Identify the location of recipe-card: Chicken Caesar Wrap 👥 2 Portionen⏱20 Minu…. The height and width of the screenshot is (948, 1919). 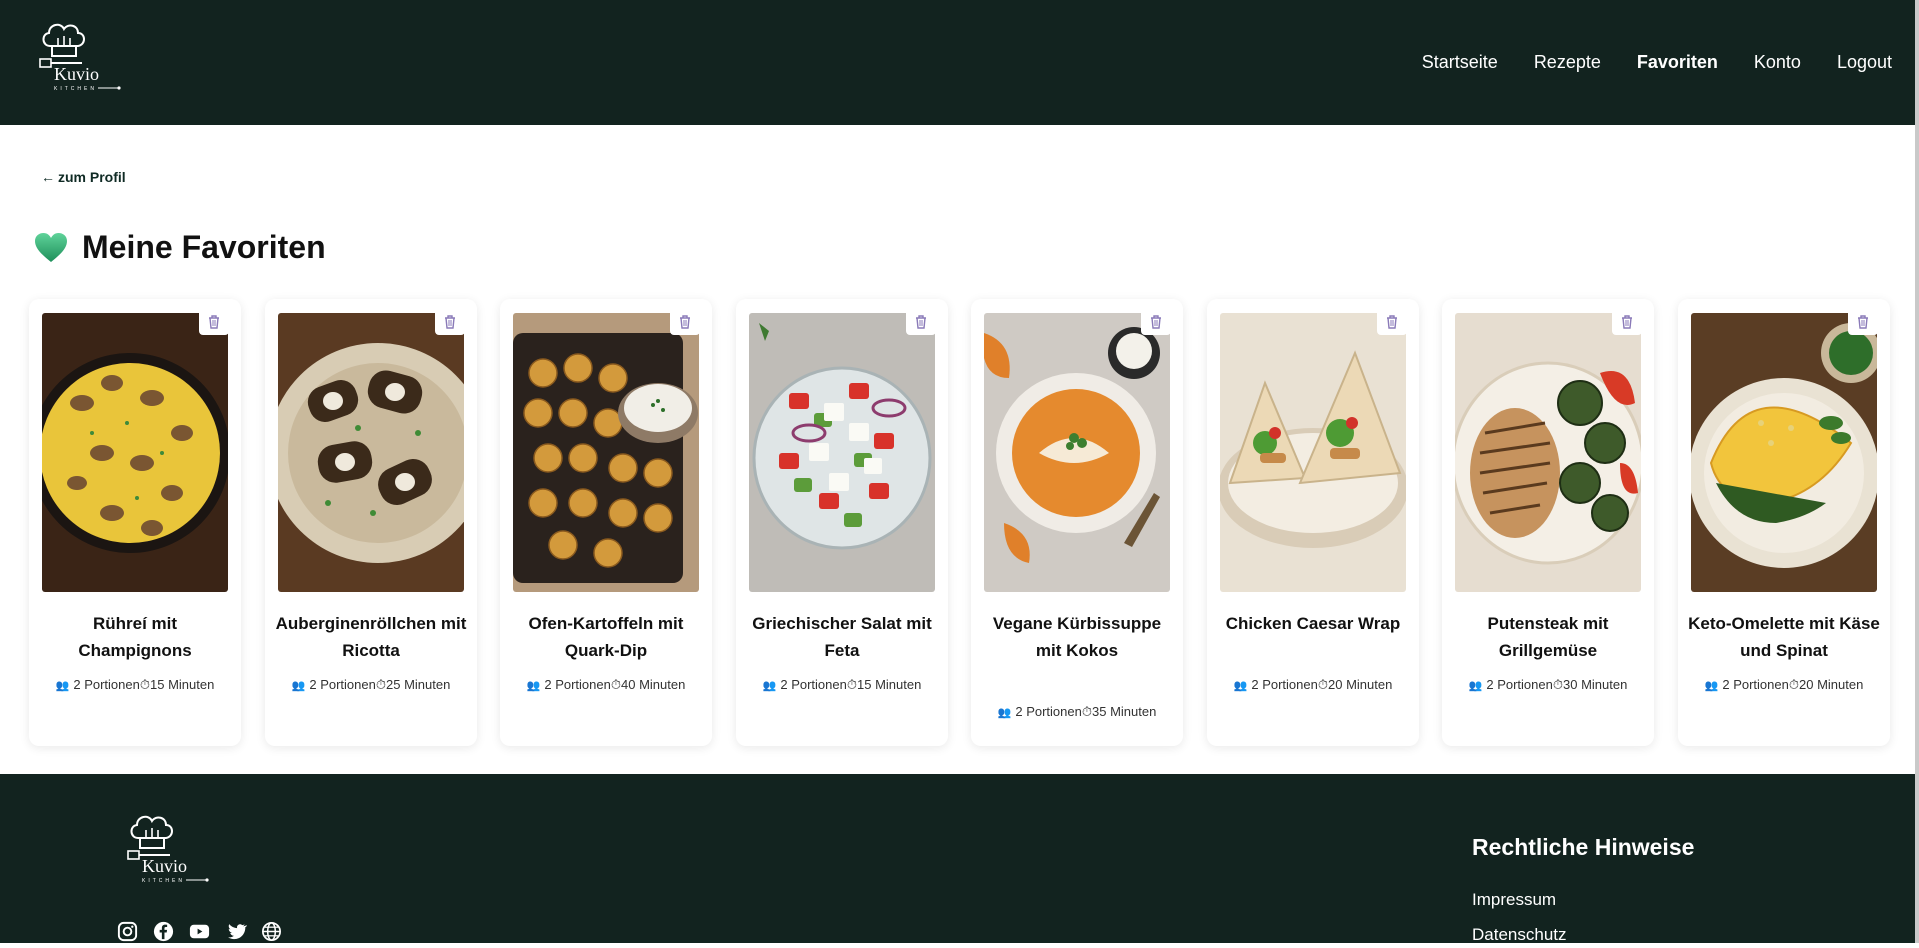
(1313, 522).